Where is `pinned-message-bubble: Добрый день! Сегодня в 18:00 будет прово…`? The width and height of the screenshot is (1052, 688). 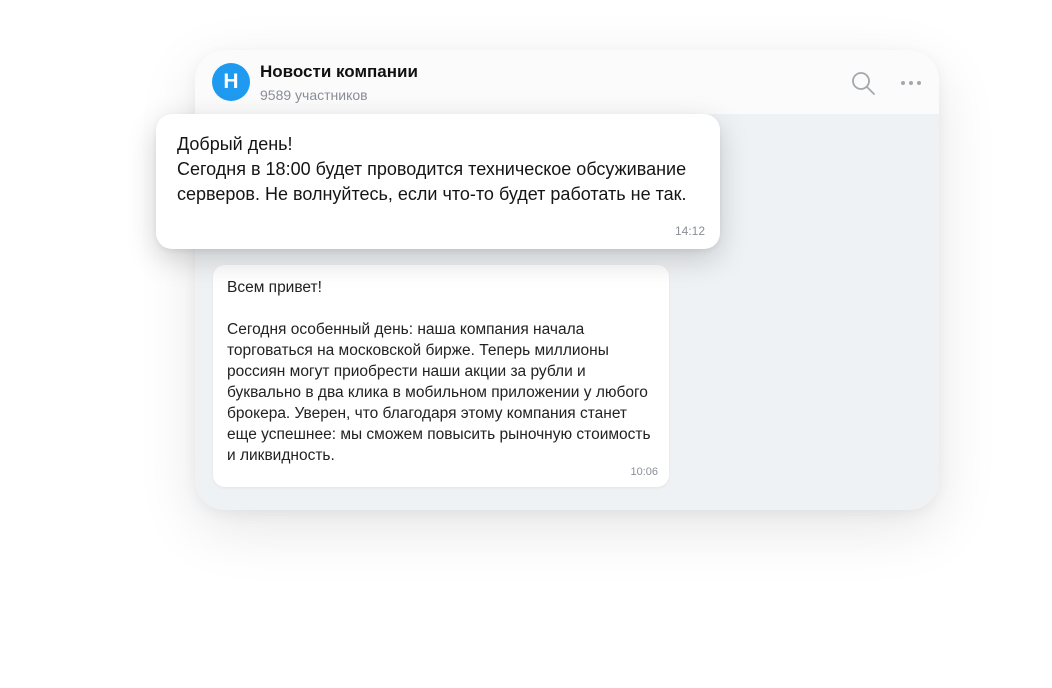 pinned-message-bubble: Добрый день! Сегодня в 18:00 будет прово… is located at coordinates (438, 181).